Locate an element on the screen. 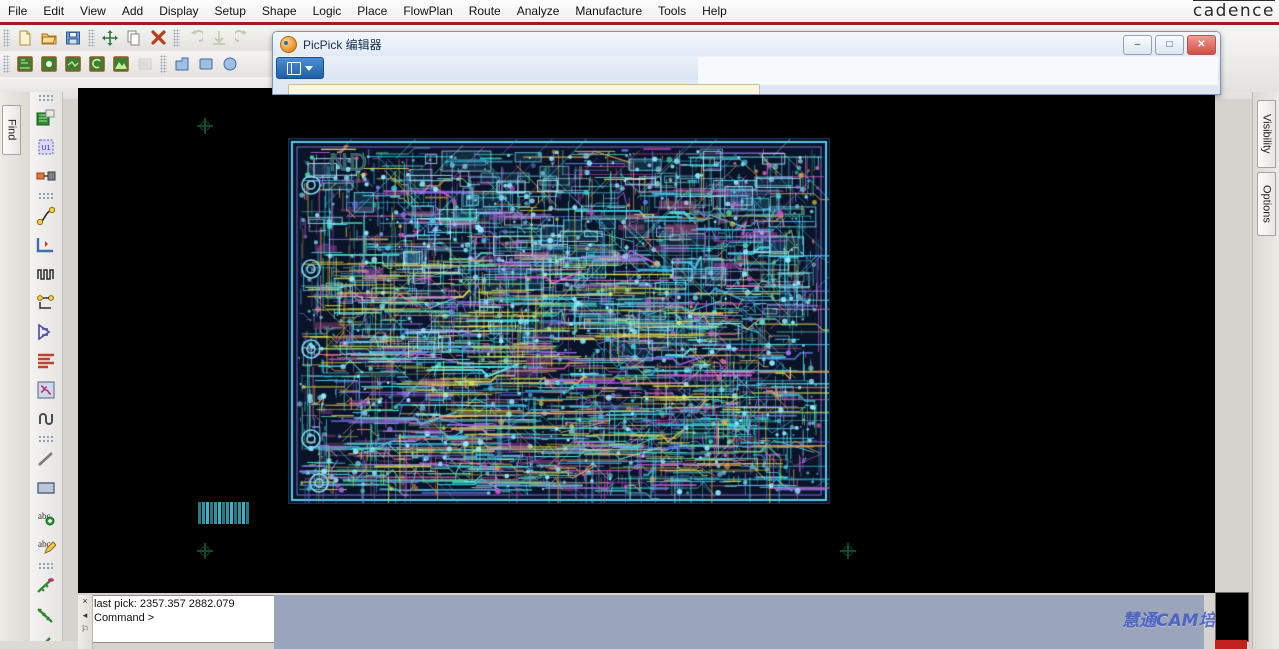 Image resolution: width=1279 pixels, height=649 pixels. cadence-logo: cadence is located at coordinates (1233, 11).